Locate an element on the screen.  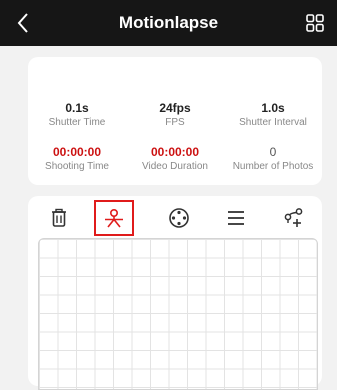
stat-shutter-time: 0.1s Shutter Time is located at coordinates (77, 114).